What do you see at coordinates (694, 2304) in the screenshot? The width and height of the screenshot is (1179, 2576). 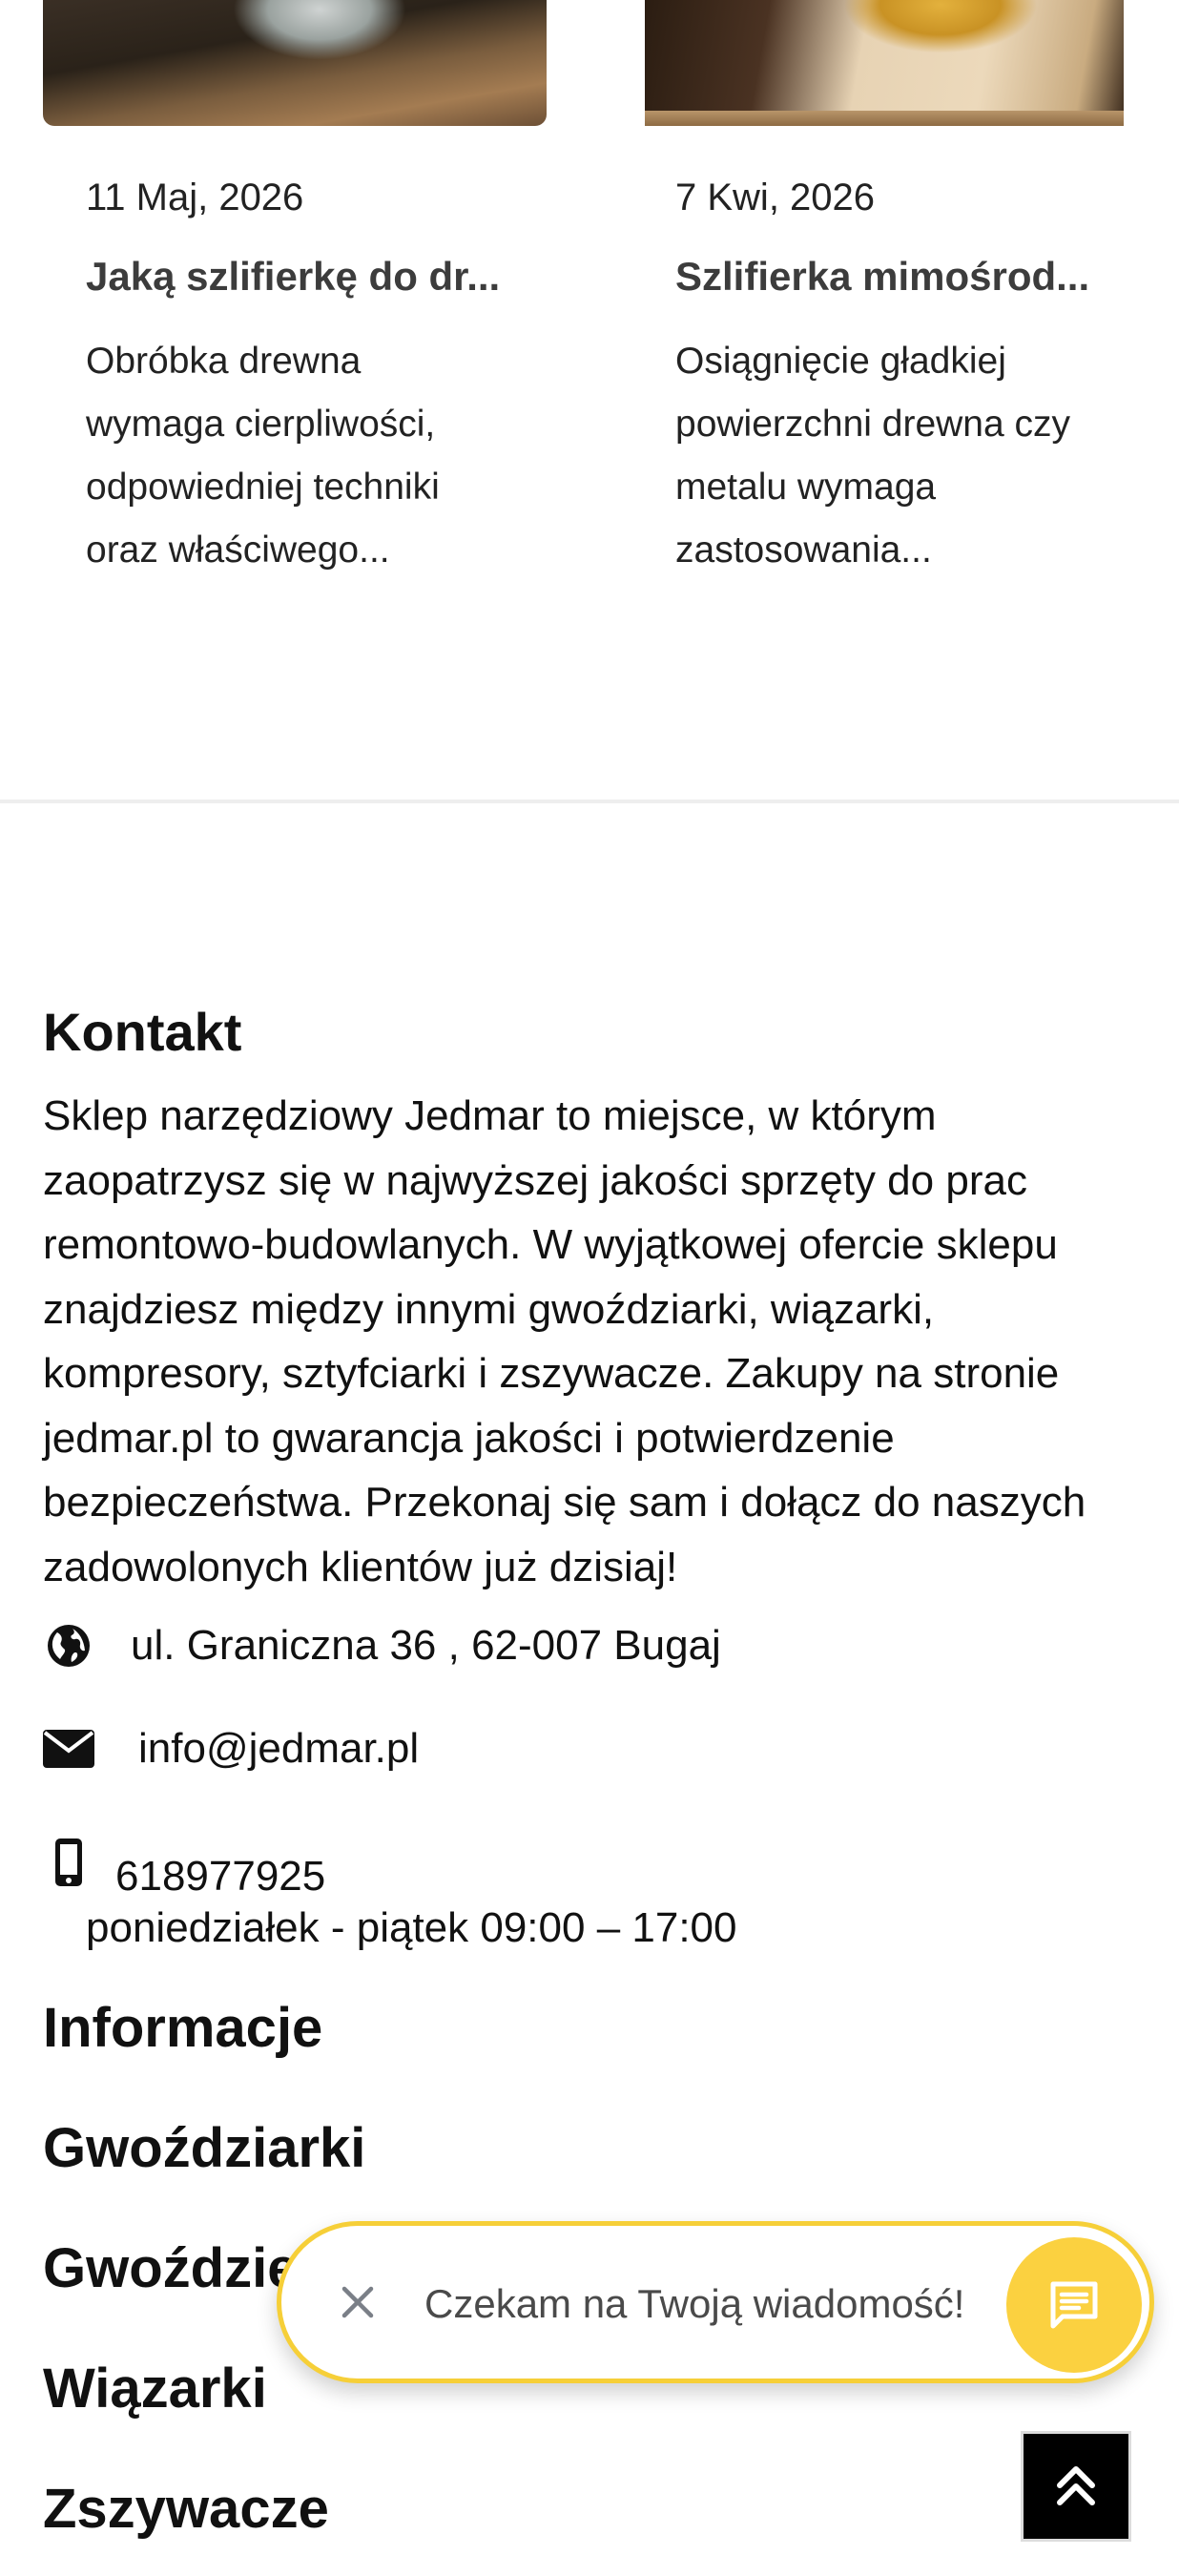 I see `chat-prompt-text: Czekam na Twoją wiadomość!` at bounding box center [694, 2304].